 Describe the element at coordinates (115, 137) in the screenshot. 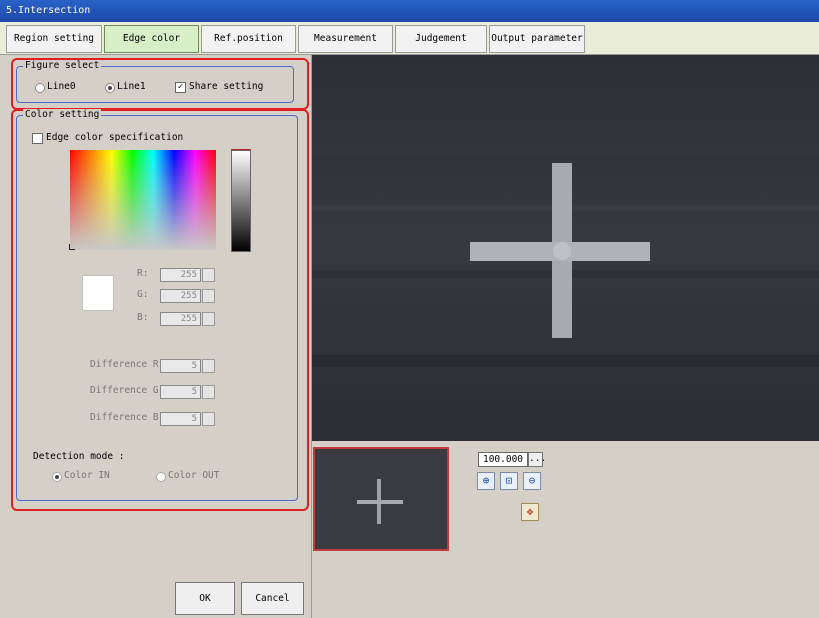

I see `edge-color-spec-label: Edge color specification` at that location.